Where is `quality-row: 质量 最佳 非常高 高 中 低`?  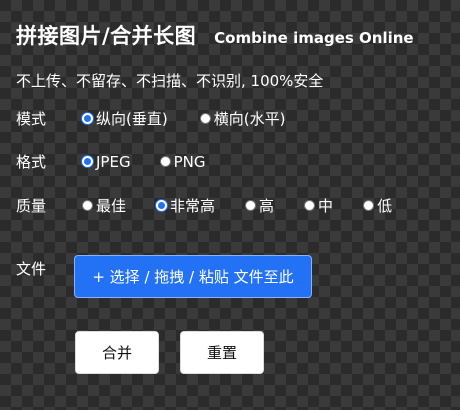 quality-row: 质量 最佳 非常高 高 中 低 is located at coordinates (204, 205).